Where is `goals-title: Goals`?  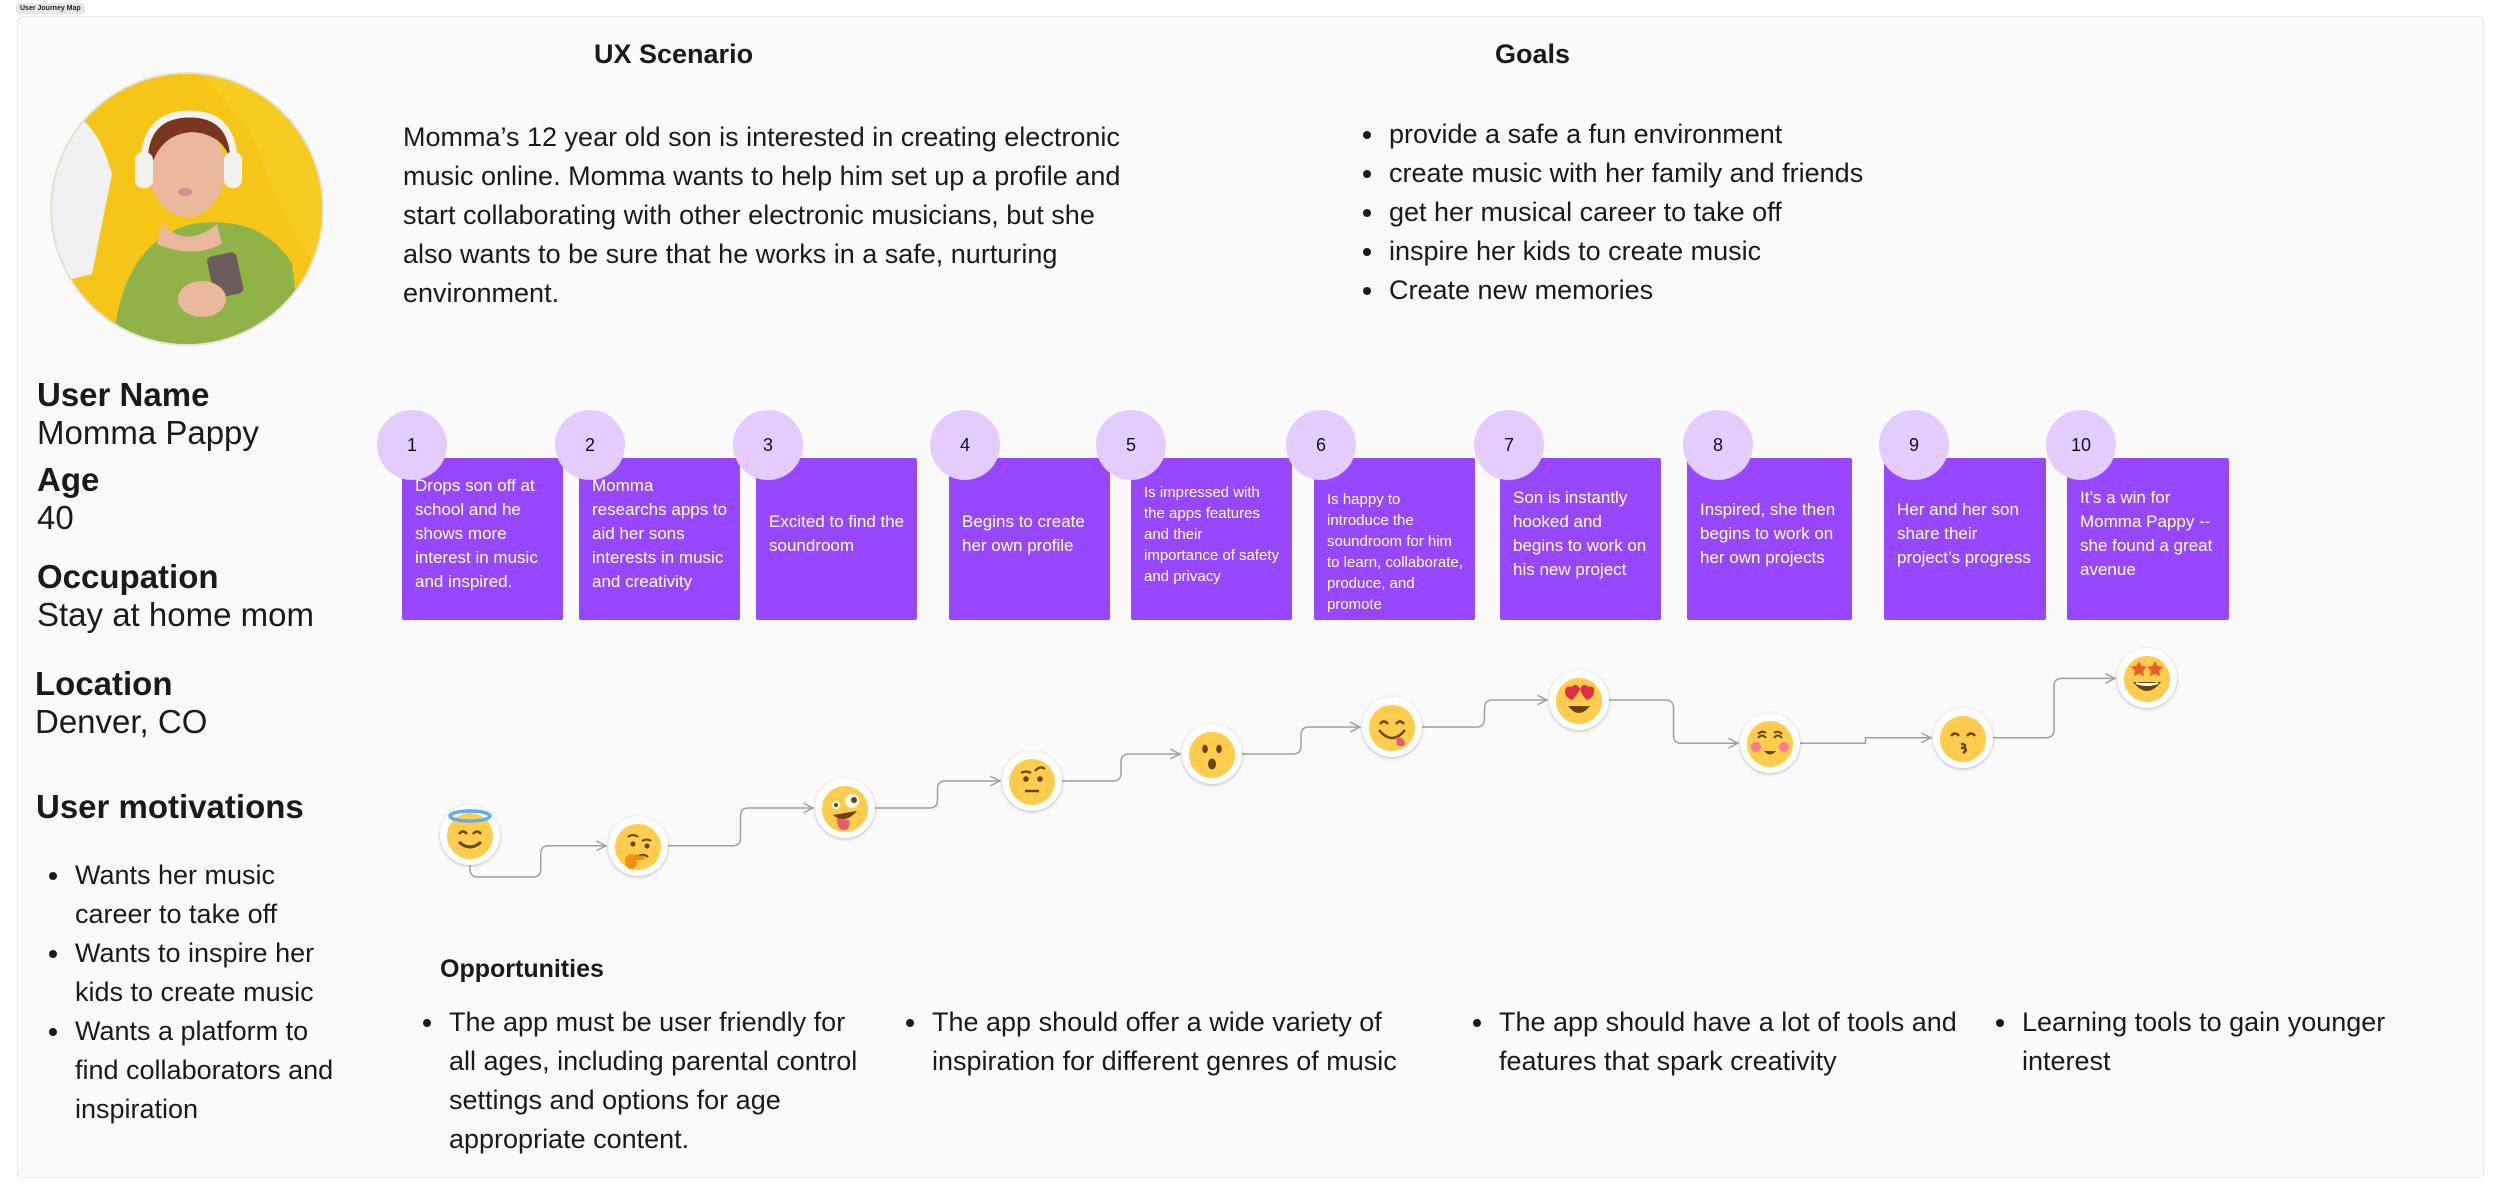 goals-title: Goals is located at coordinates (1533, 54).